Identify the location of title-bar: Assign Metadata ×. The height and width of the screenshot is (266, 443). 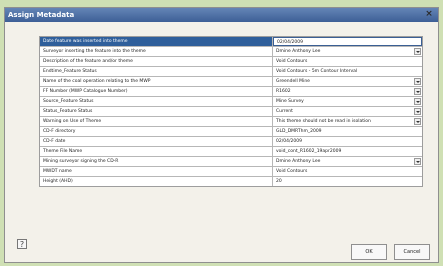
(221, 15).